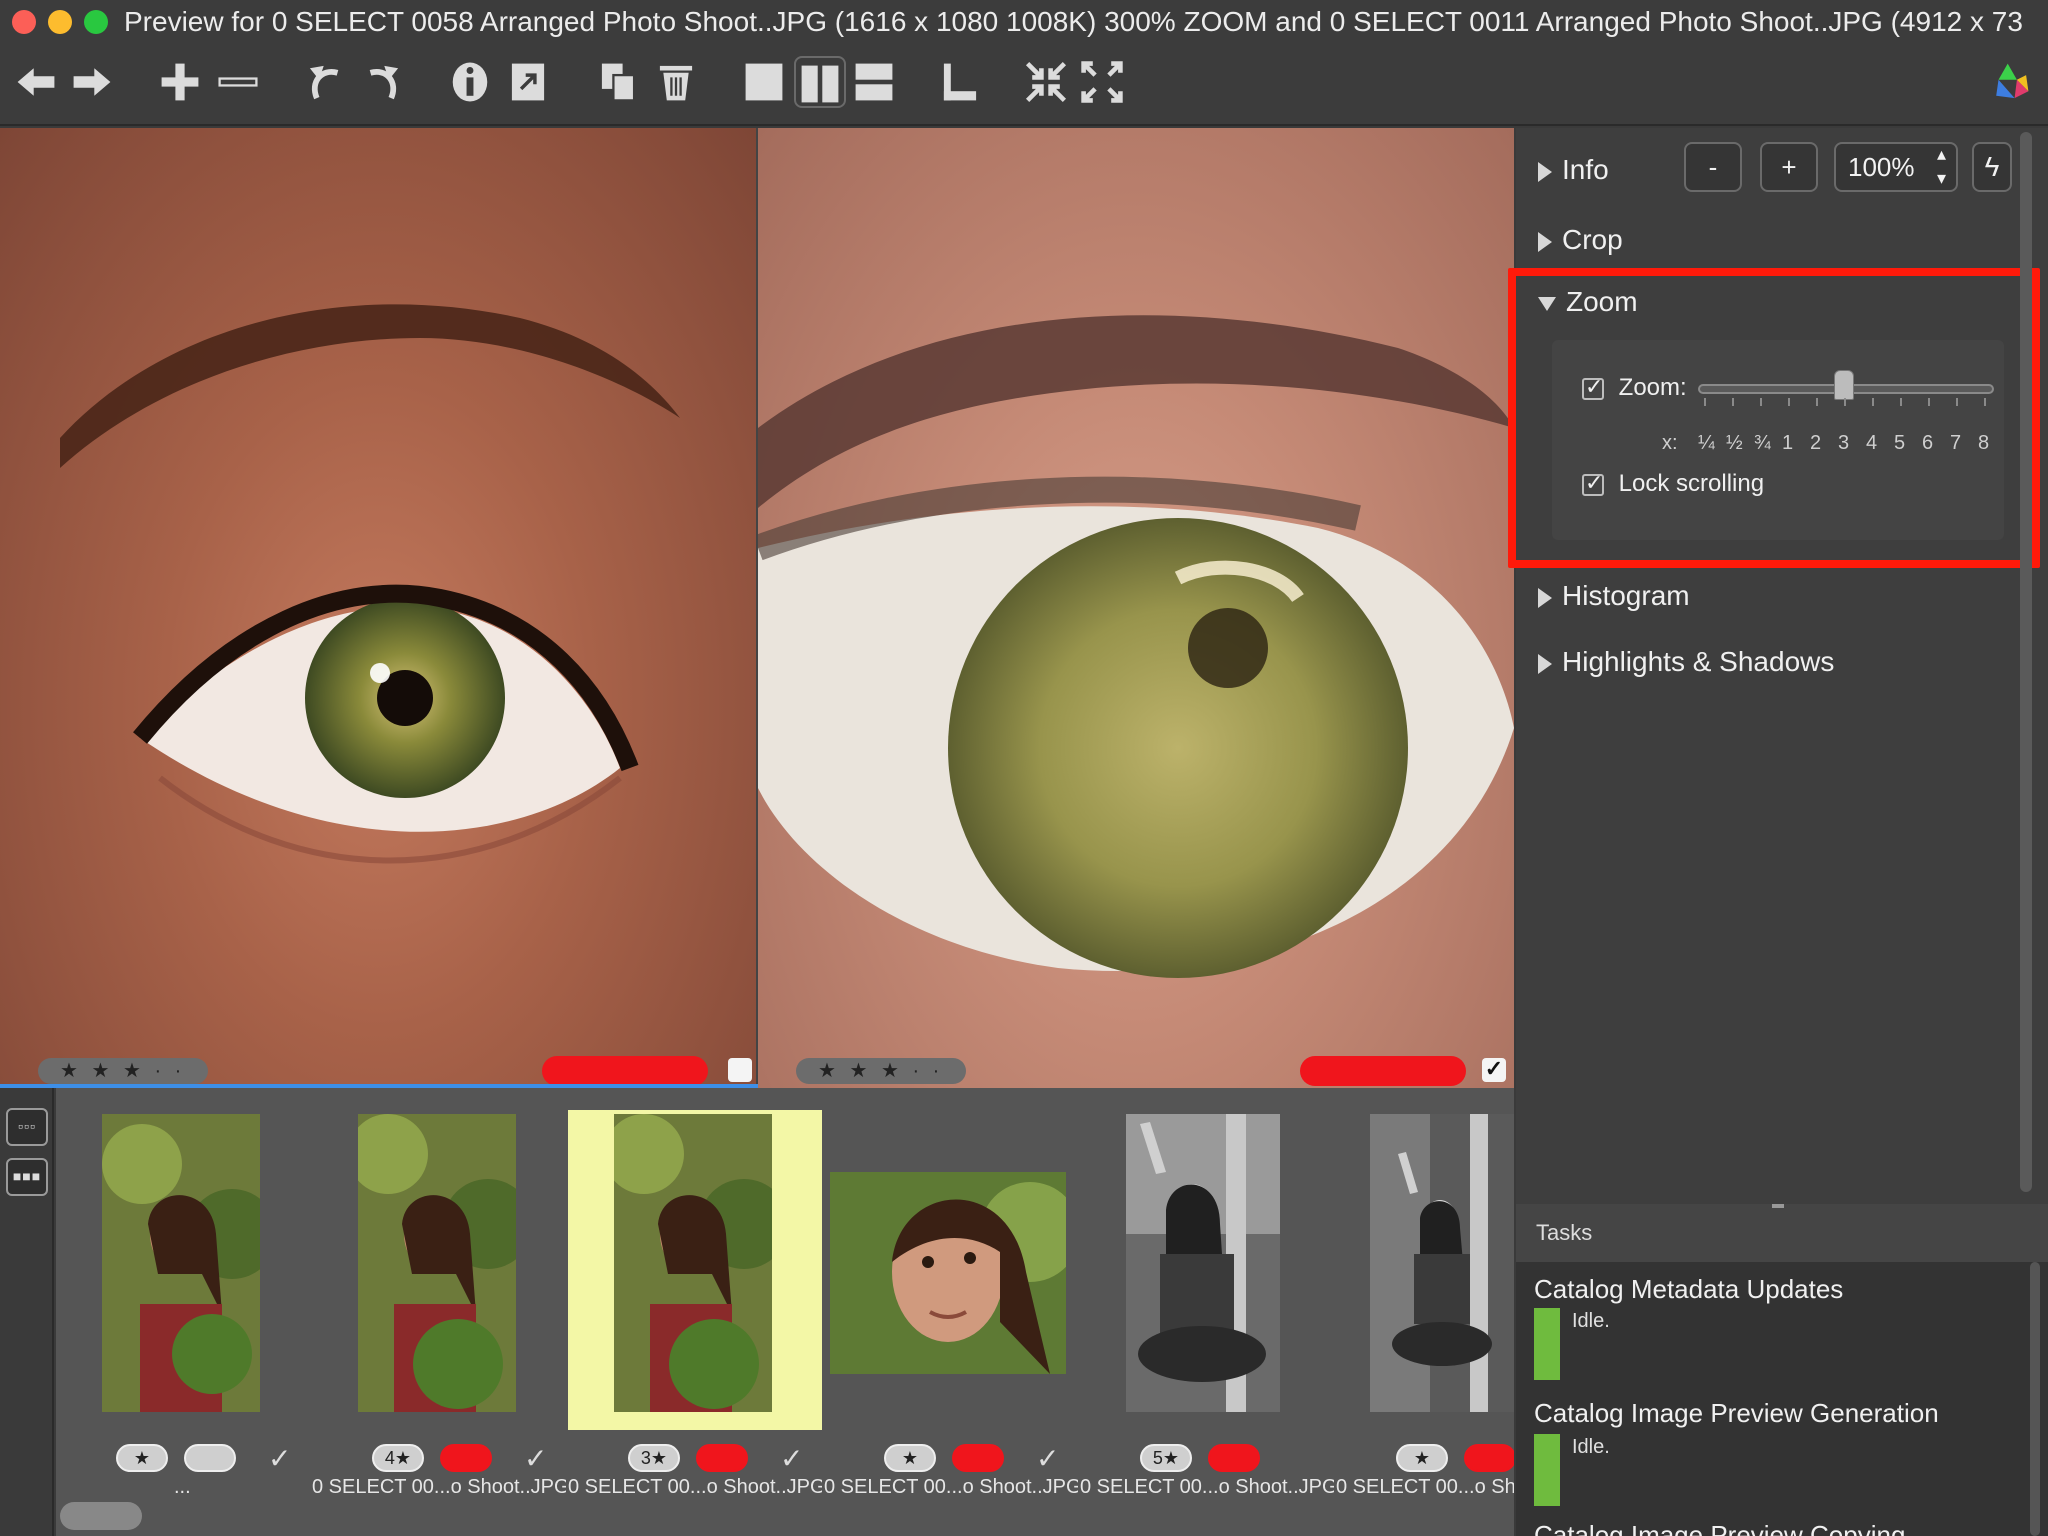  What do you see at coordinates (27, 1177) in the screenshot?
I see `strip-mode-button: ■■■` at bounding box center [27, 1177].